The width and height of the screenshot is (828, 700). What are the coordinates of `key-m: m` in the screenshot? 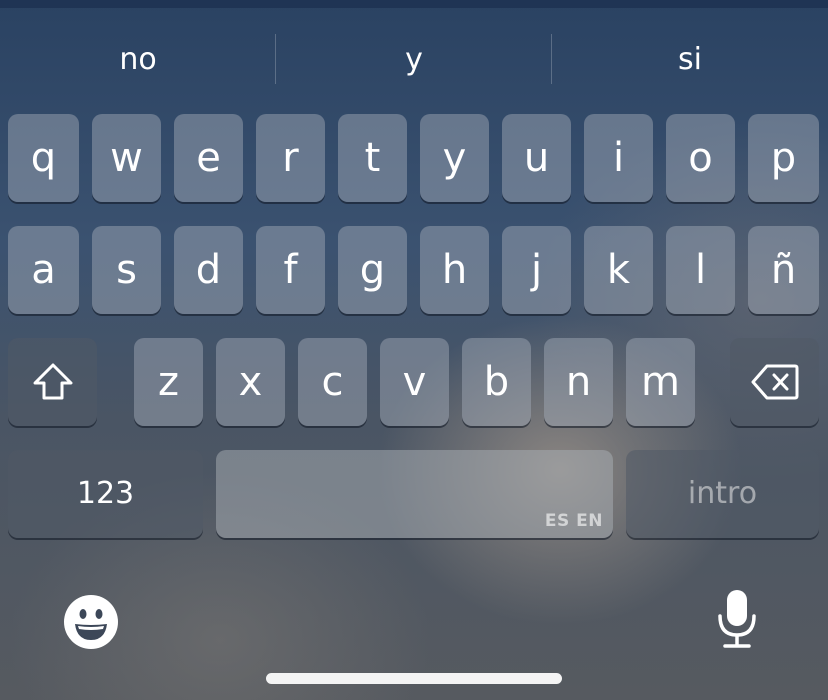 It's located at (660, 382).